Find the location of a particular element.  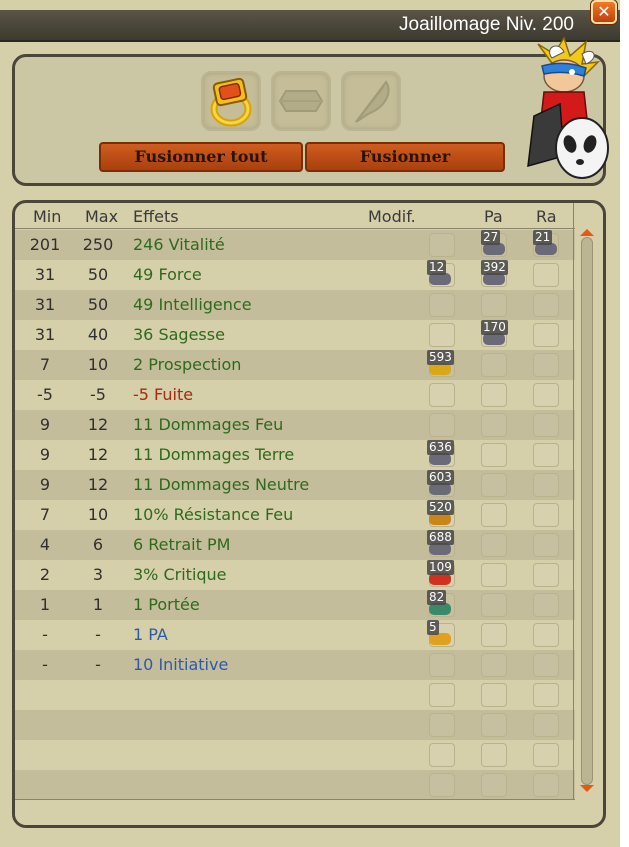

item-slot is located at coordinates (231, 101).